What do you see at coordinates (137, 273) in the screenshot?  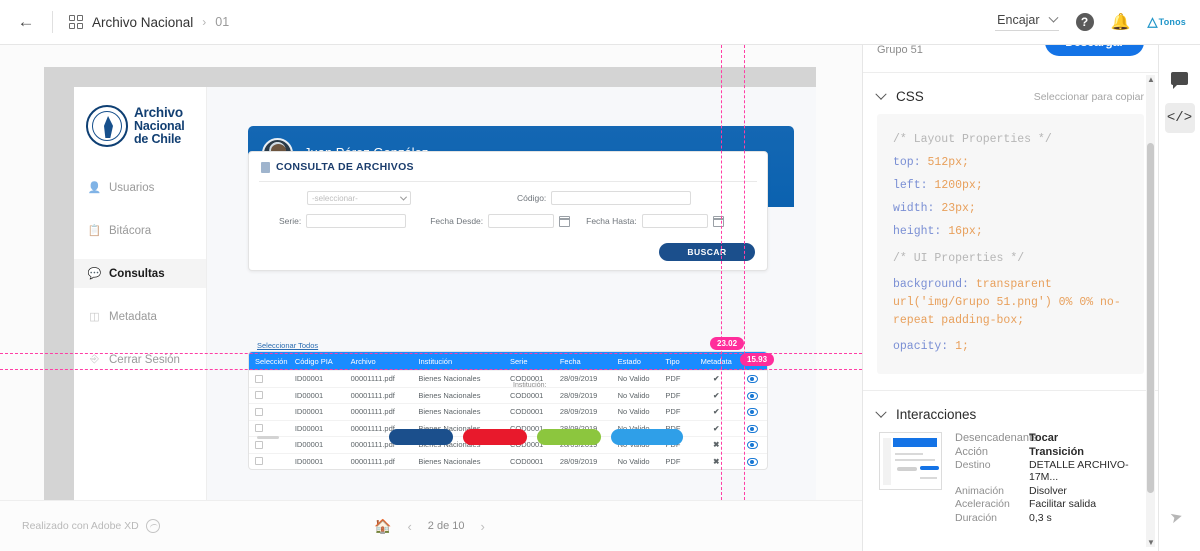 I see `sidebar-item-label: Consultas` at bounding box center [137, 273].